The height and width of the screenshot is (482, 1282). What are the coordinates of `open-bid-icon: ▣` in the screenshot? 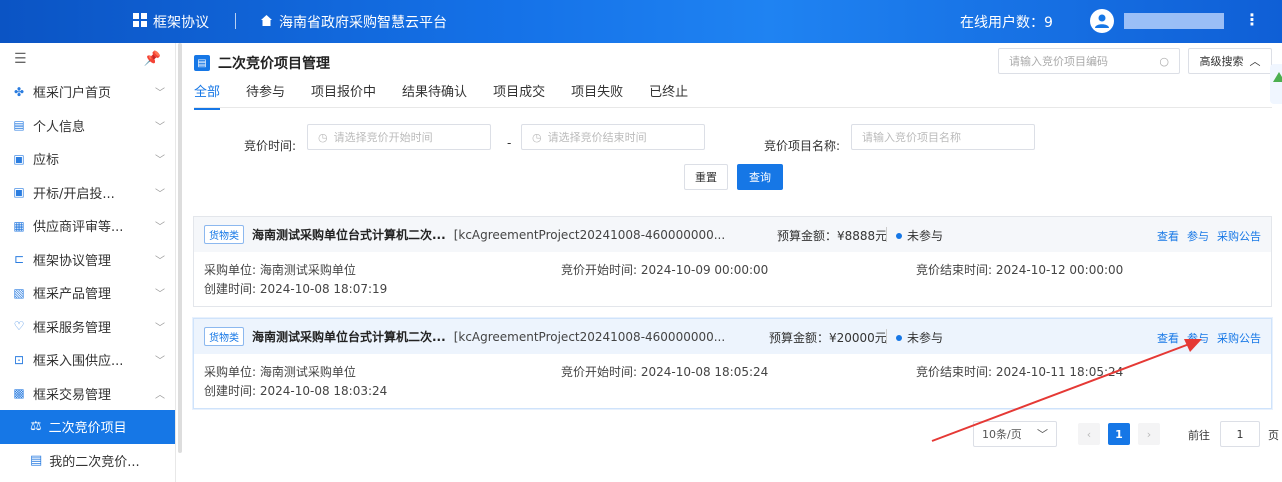 It's located at (19, 192).